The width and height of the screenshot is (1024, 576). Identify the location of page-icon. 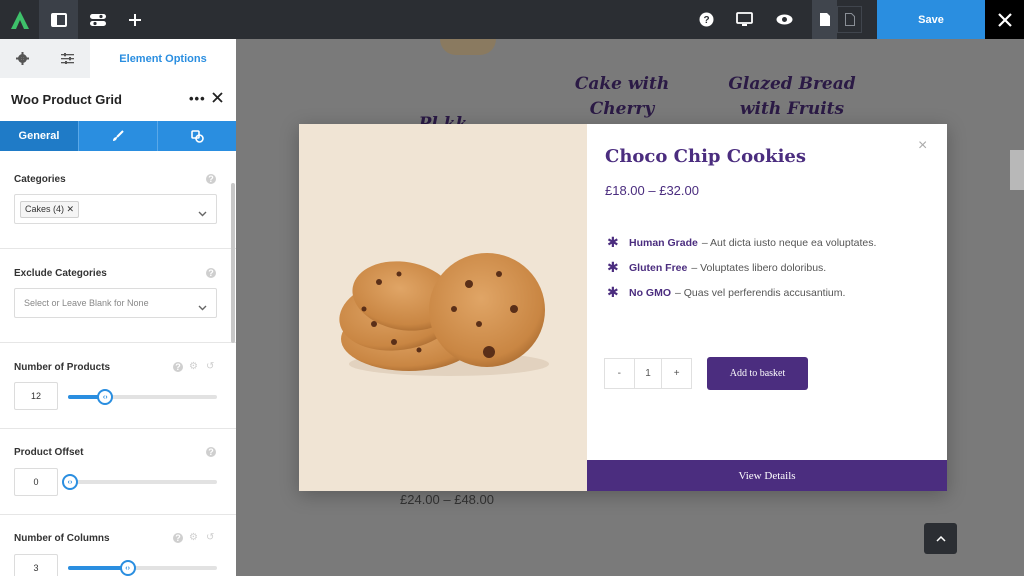
(824, 19).